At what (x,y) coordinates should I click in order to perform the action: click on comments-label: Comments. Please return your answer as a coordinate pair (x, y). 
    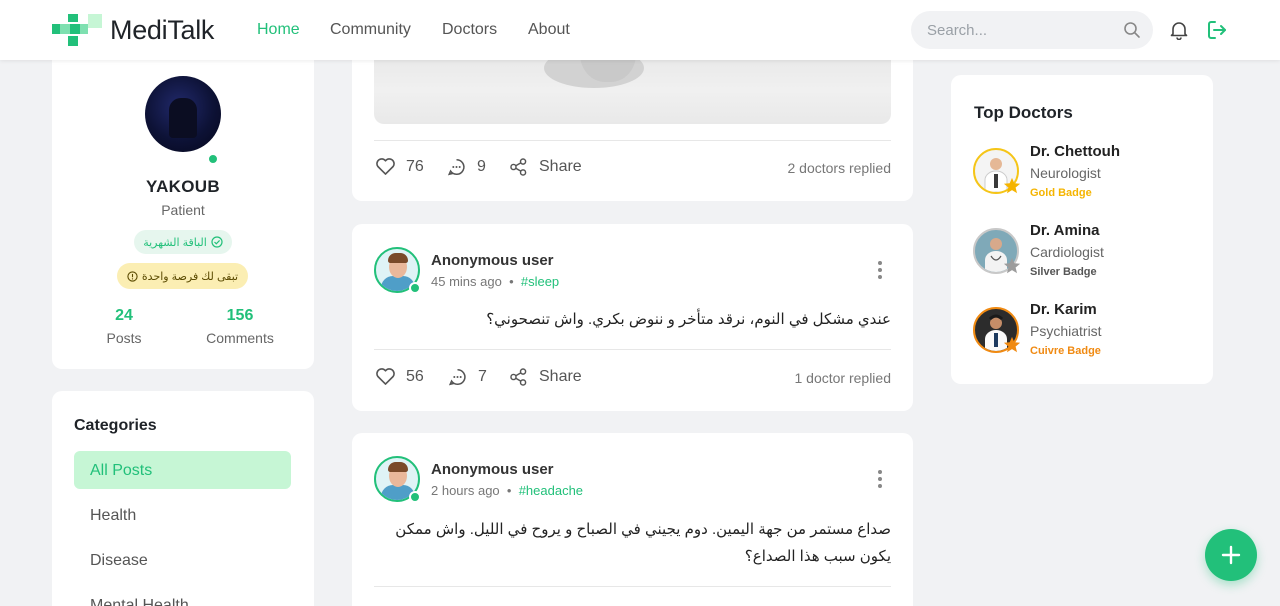
    Looking at the image, I should click on (240, 338).